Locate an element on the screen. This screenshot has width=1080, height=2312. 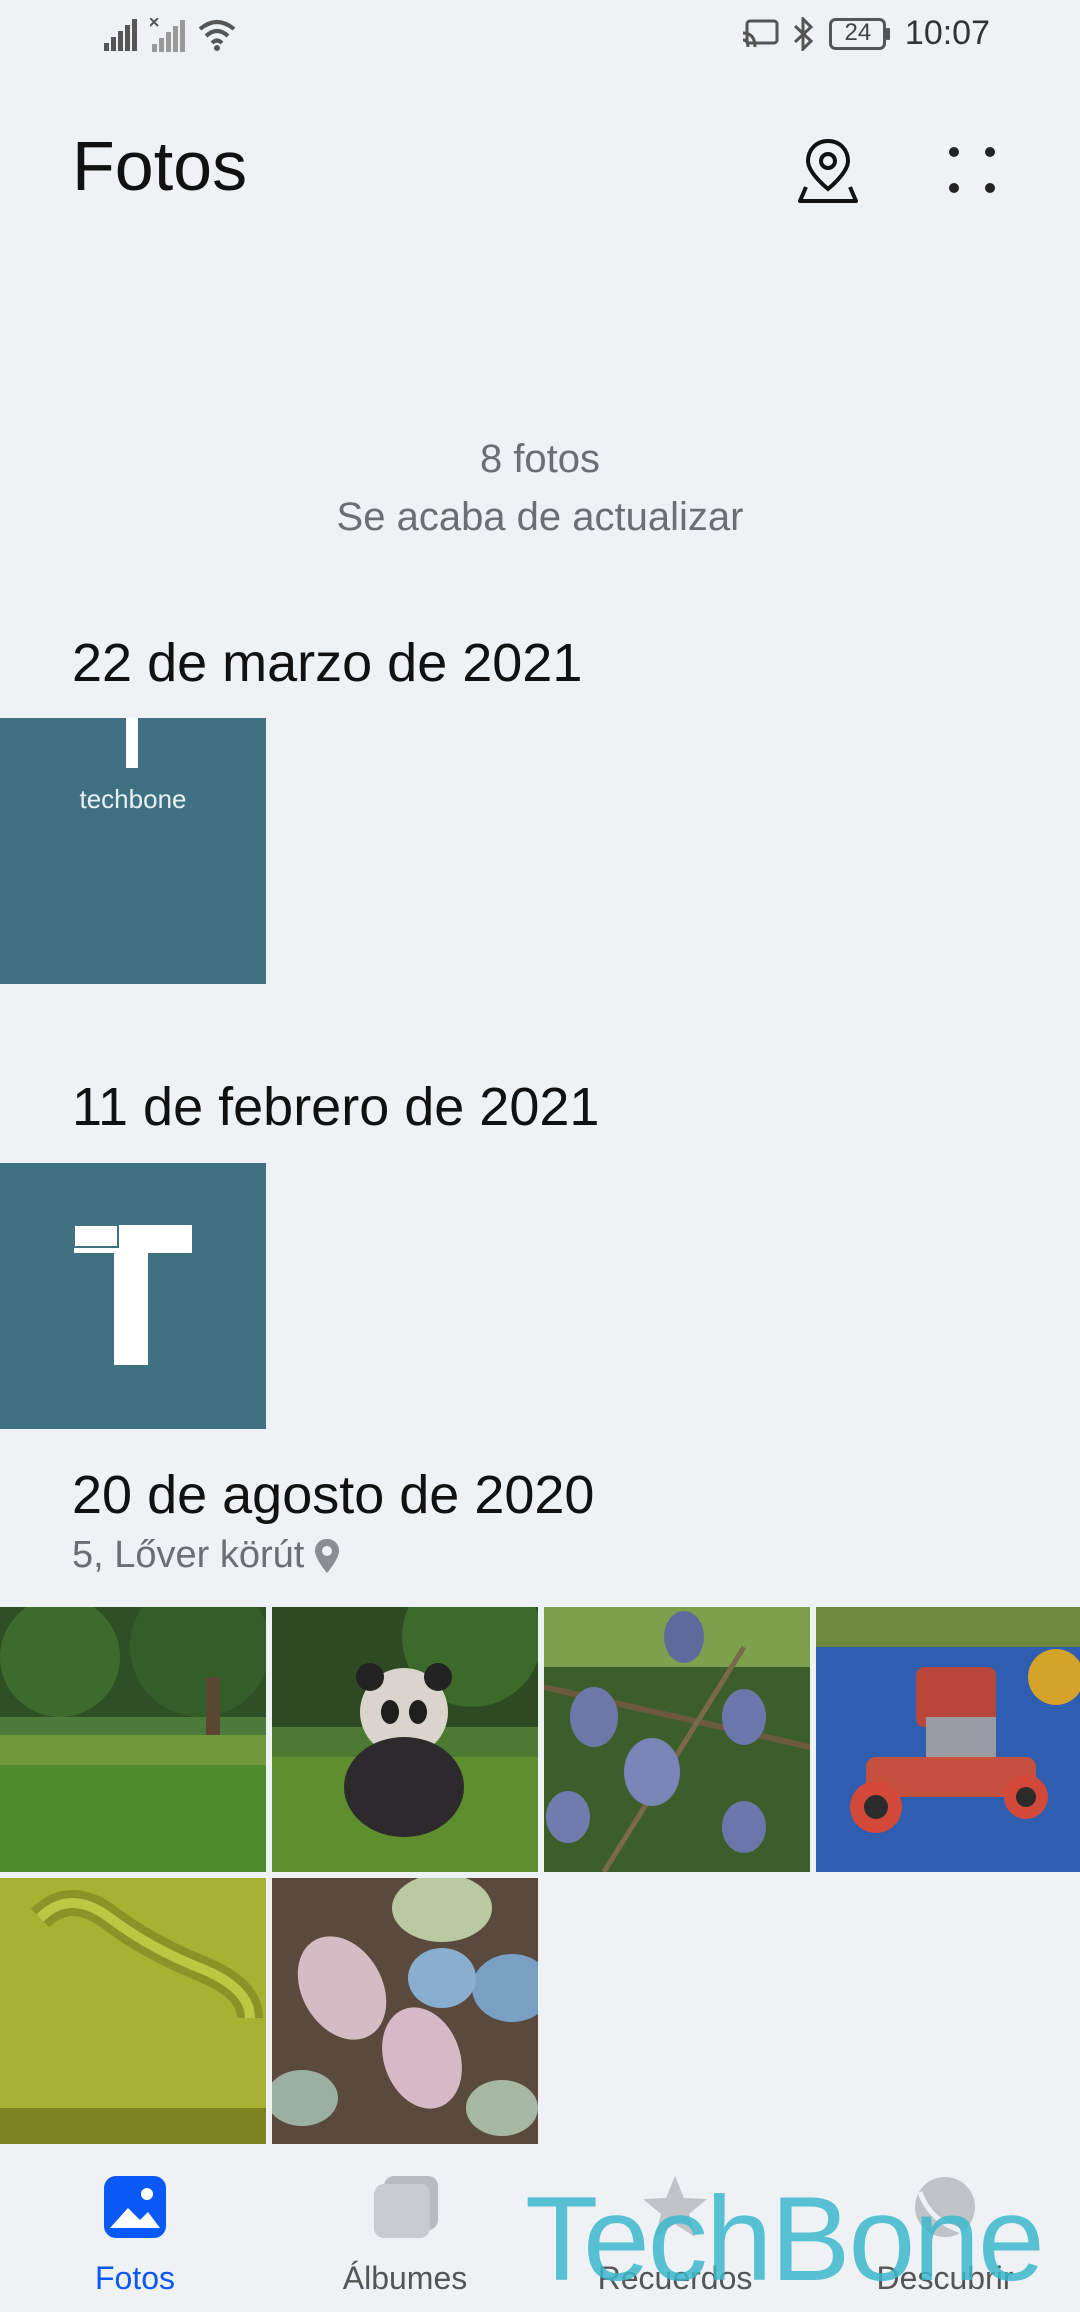
photo-count: 8 fotos is located at coordinates (540, 459).